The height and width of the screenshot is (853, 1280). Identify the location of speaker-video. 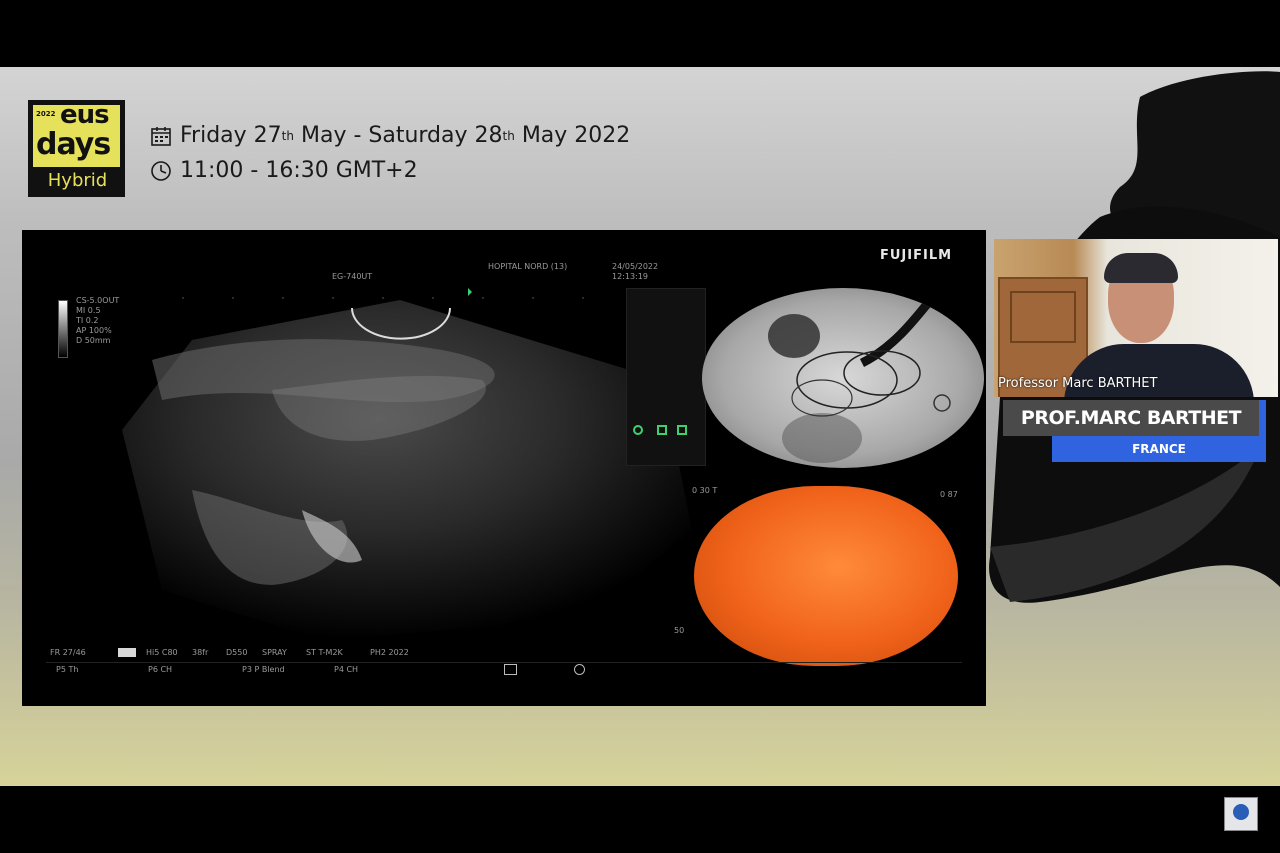
(1136, 318).